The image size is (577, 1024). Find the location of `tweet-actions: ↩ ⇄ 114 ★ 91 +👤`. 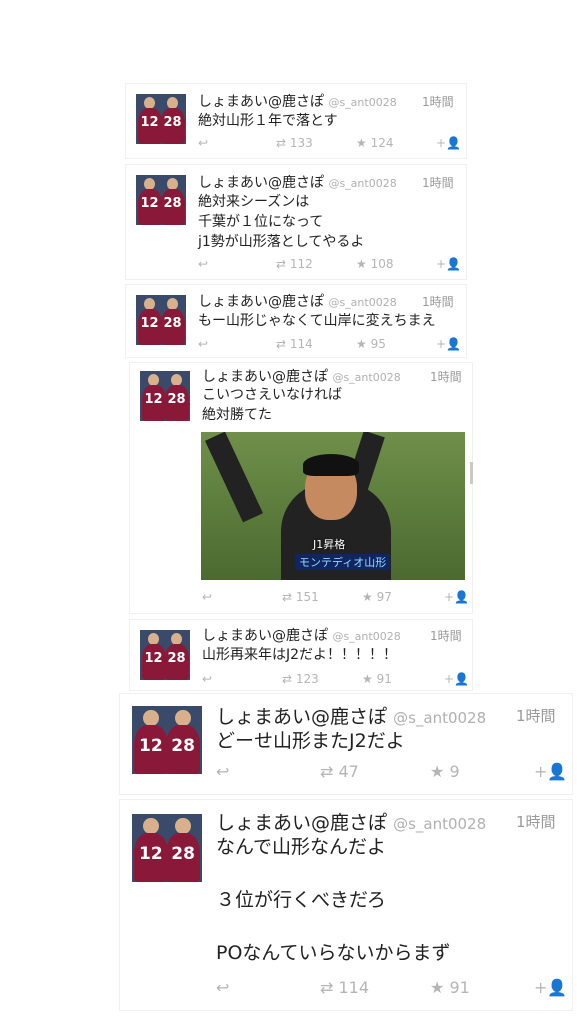

tweet-actions: ↩ ⇄ 114 ★ 91 +👤 is located at coordinates (346, 990).